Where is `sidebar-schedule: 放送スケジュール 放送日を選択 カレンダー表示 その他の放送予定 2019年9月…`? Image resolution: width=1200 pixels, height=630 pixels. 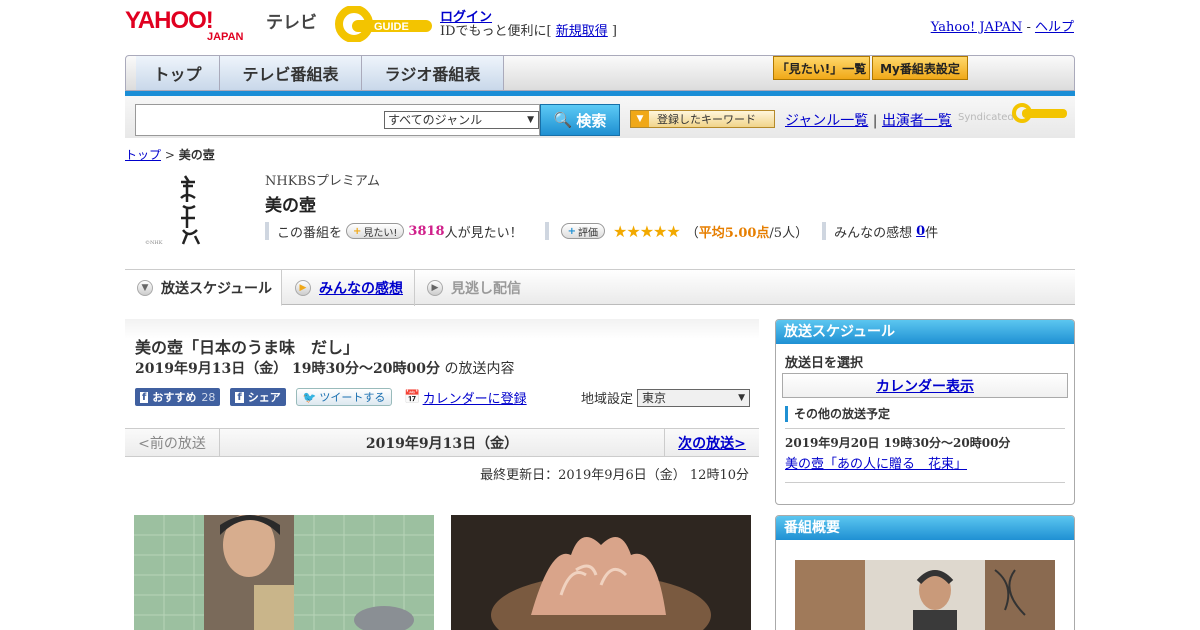 sidebar-schedule: 放送スケジュール 放送日を選択 カレンダー表示 その他の放送予定 2019年9月… is located at coordinates (925, 412).